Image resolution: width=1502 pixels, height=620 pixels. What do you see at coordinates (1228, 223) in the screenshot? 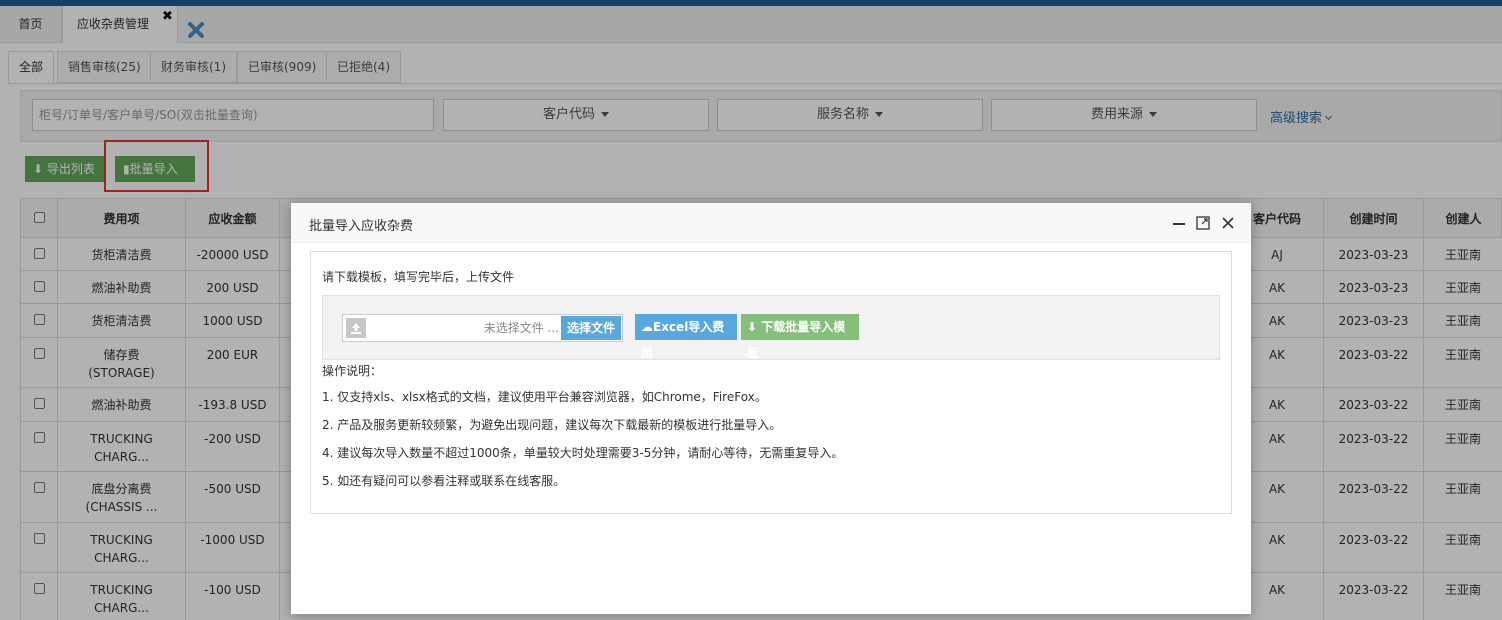
I see `close-icon` at bounding box center [1228, 223].